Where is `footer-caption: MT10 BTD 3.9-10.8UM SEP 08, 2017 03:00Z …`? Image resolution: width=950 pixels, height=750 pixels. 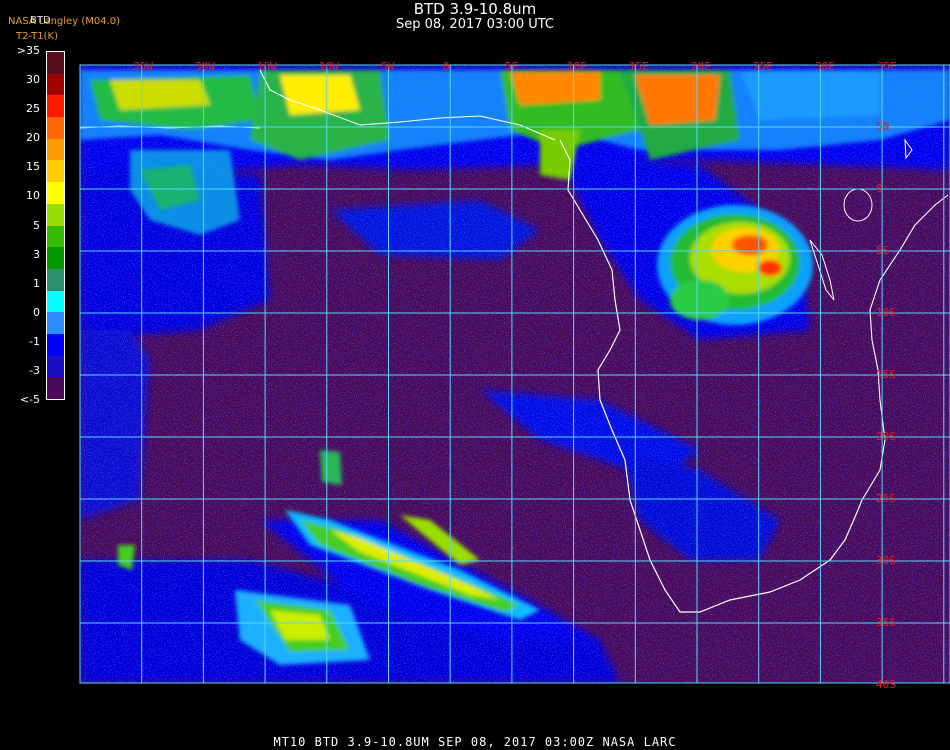 footer-caption: MT10 BTD 3.9-10.8UM SEP 08, 2017 03:00Z … is located at coordinates (475, 742).